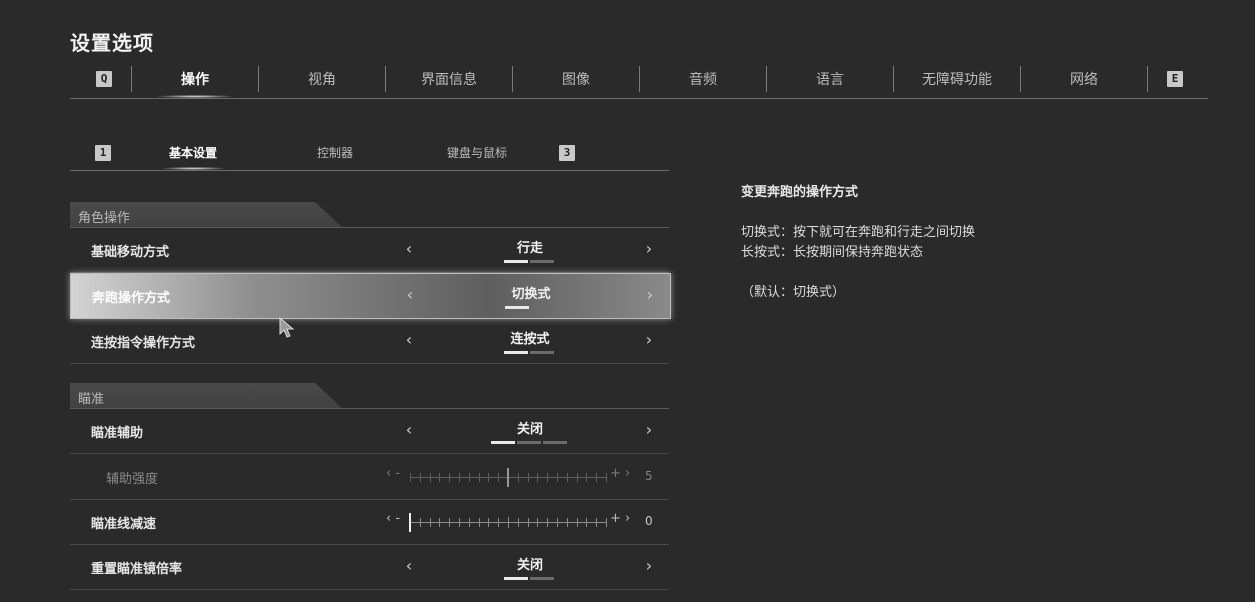 The height and width of the screenshot is (602, 1255). I want to click on tab-camera: 视角, so click(322, 80).